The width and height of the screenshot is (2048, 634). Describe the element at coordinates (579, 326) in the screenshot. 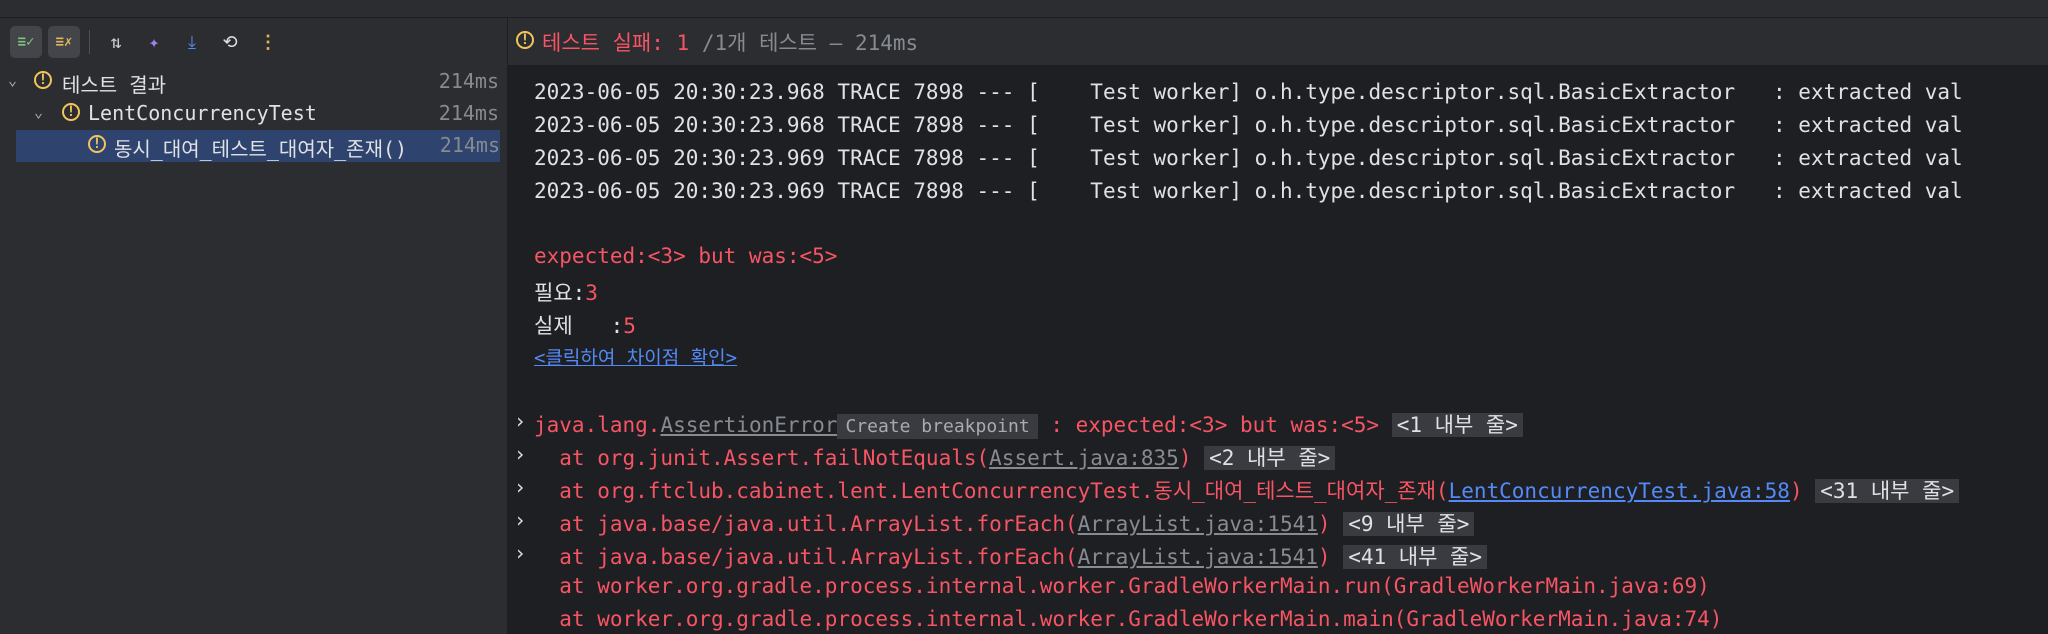

I see `actual-label: 실제 :` at that location.